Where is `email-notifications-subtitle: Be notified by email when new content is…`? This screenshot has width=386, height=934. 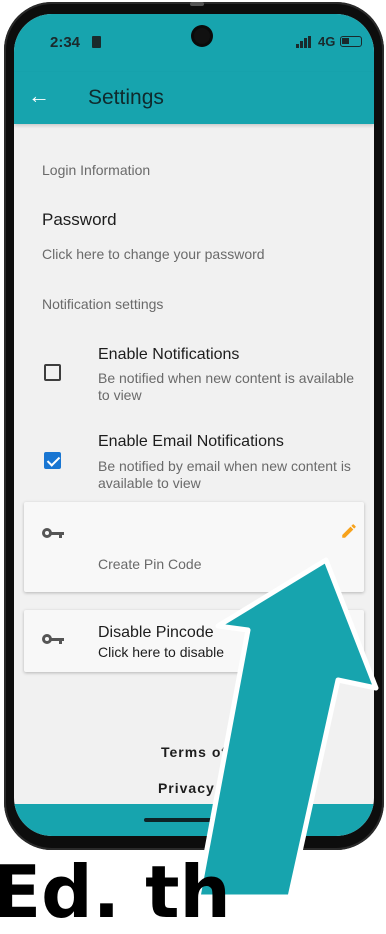
email-notifications-subtitle: Be notified by email when new content is… is located at coordinates (224, 474).